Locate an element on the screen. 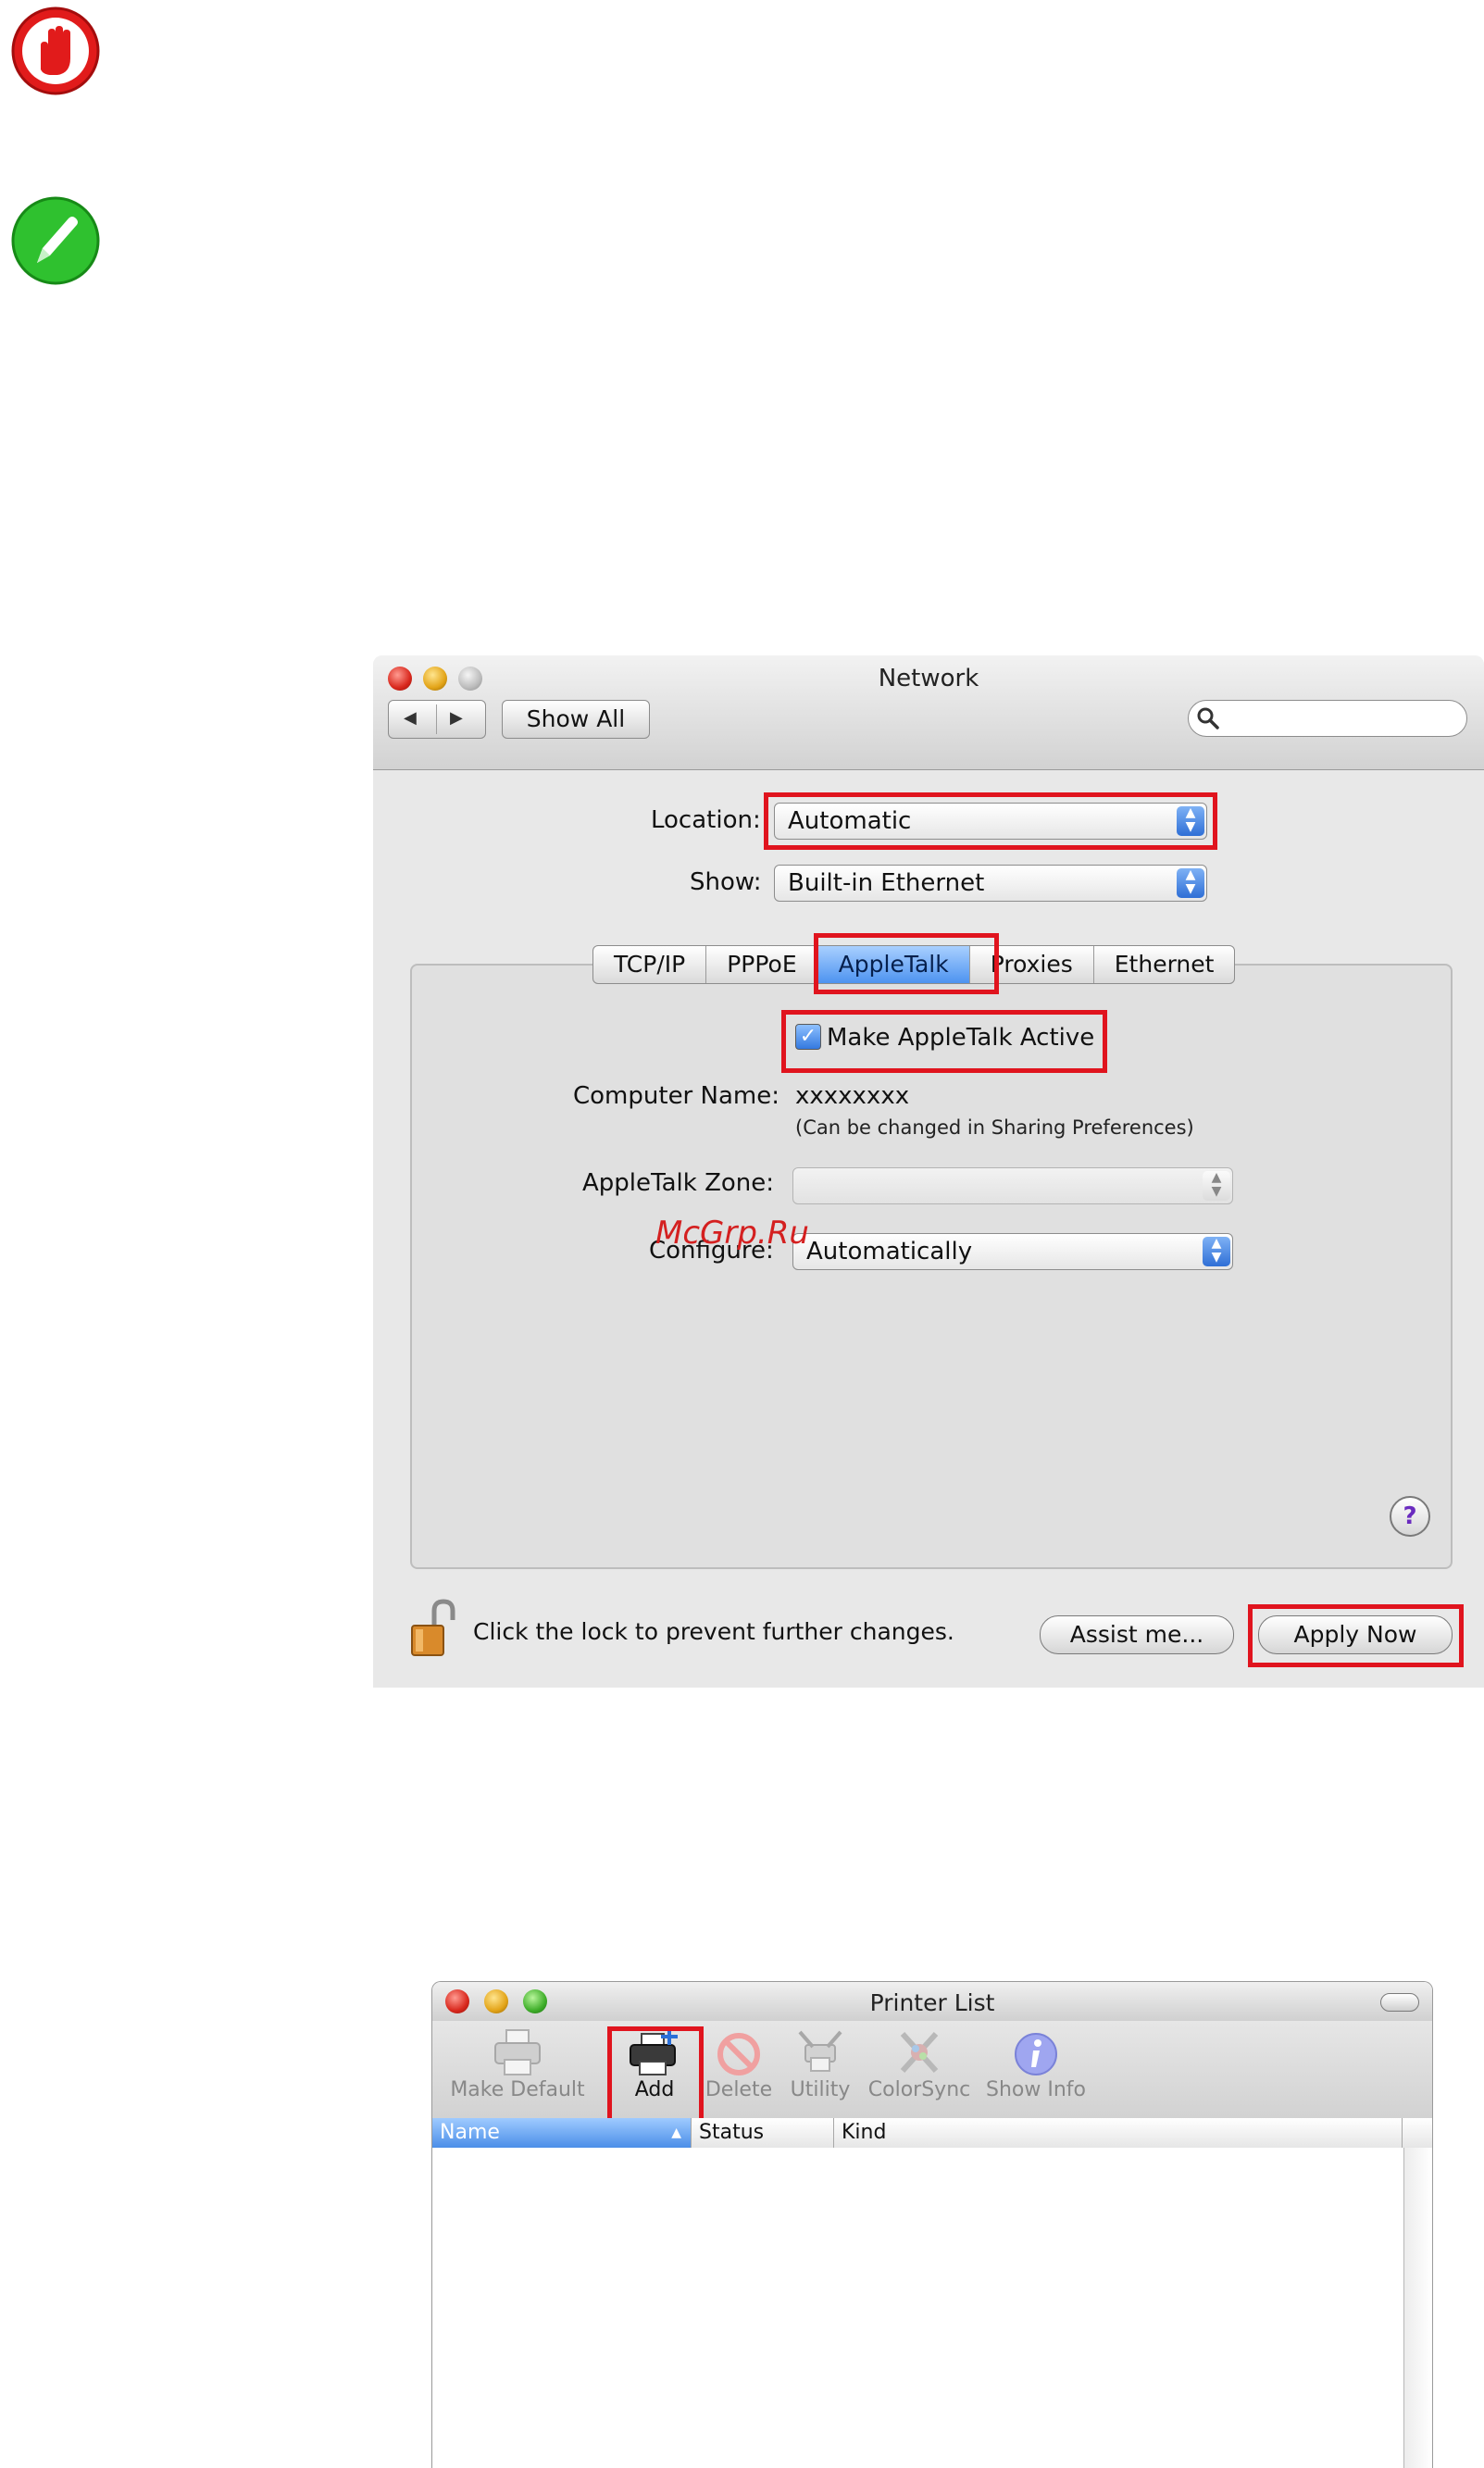 Image resolution: width=1484 pixels, height=2468 pixels. watermark: McGrp.Ru is located at coordinates (732, 1233).